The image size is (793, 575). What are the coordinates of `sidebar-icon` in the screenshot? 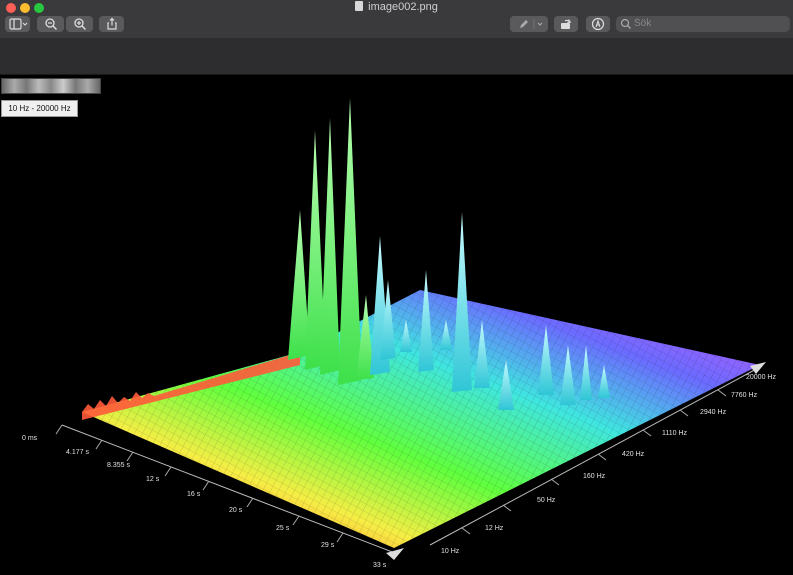 It's located at (17, 24).